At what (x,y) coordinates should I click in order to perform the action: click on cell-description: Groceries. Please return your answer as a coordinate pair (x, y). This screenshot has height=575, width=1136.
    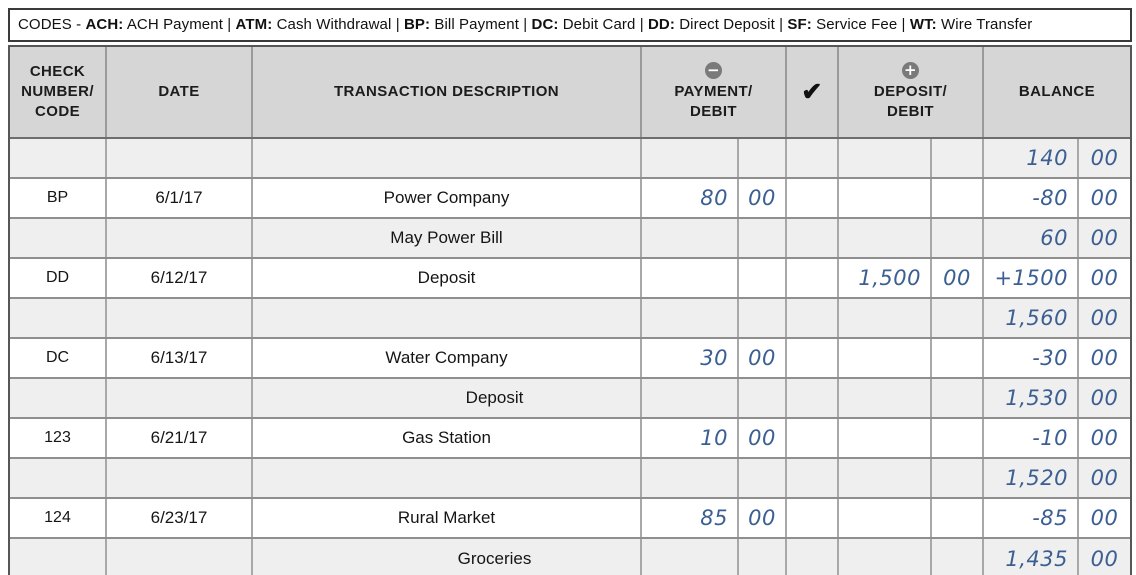
    Looking at the image, I should click on (447, 557).